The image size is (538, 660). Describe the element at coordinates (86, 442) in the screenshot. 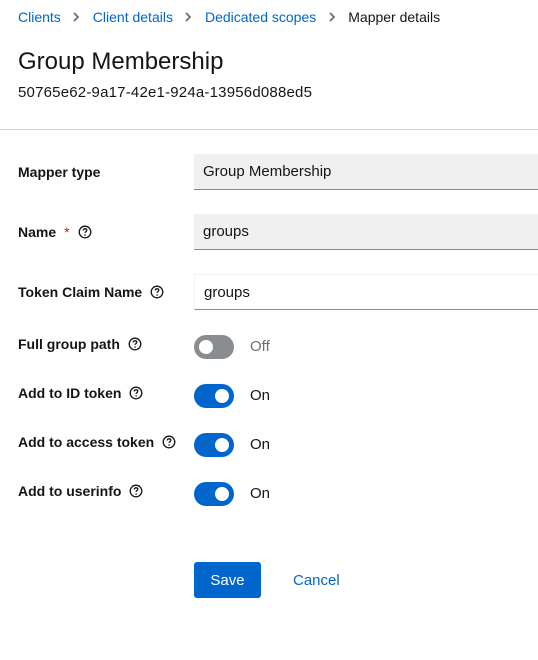

I see `add-to-access-token-label-text: Add to access token` at that location.